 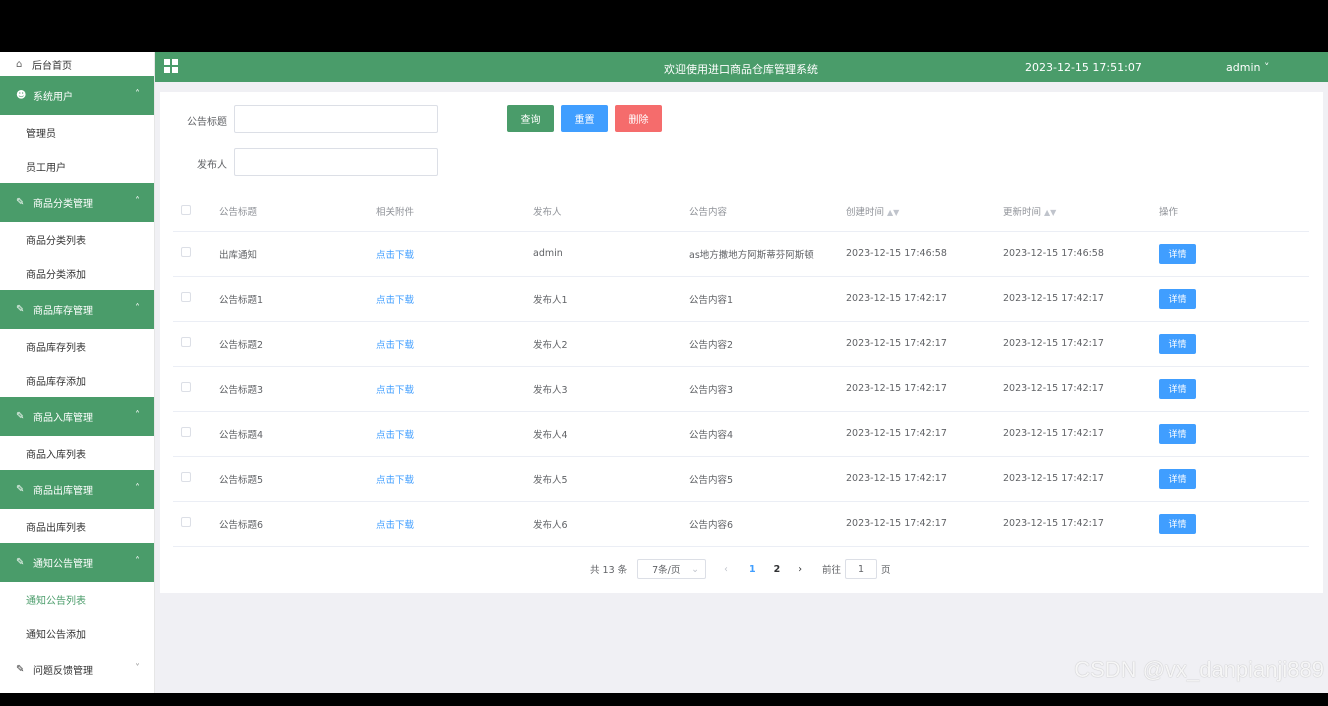 I want to click on reset-button: 重置, so click(x=584, y=118).